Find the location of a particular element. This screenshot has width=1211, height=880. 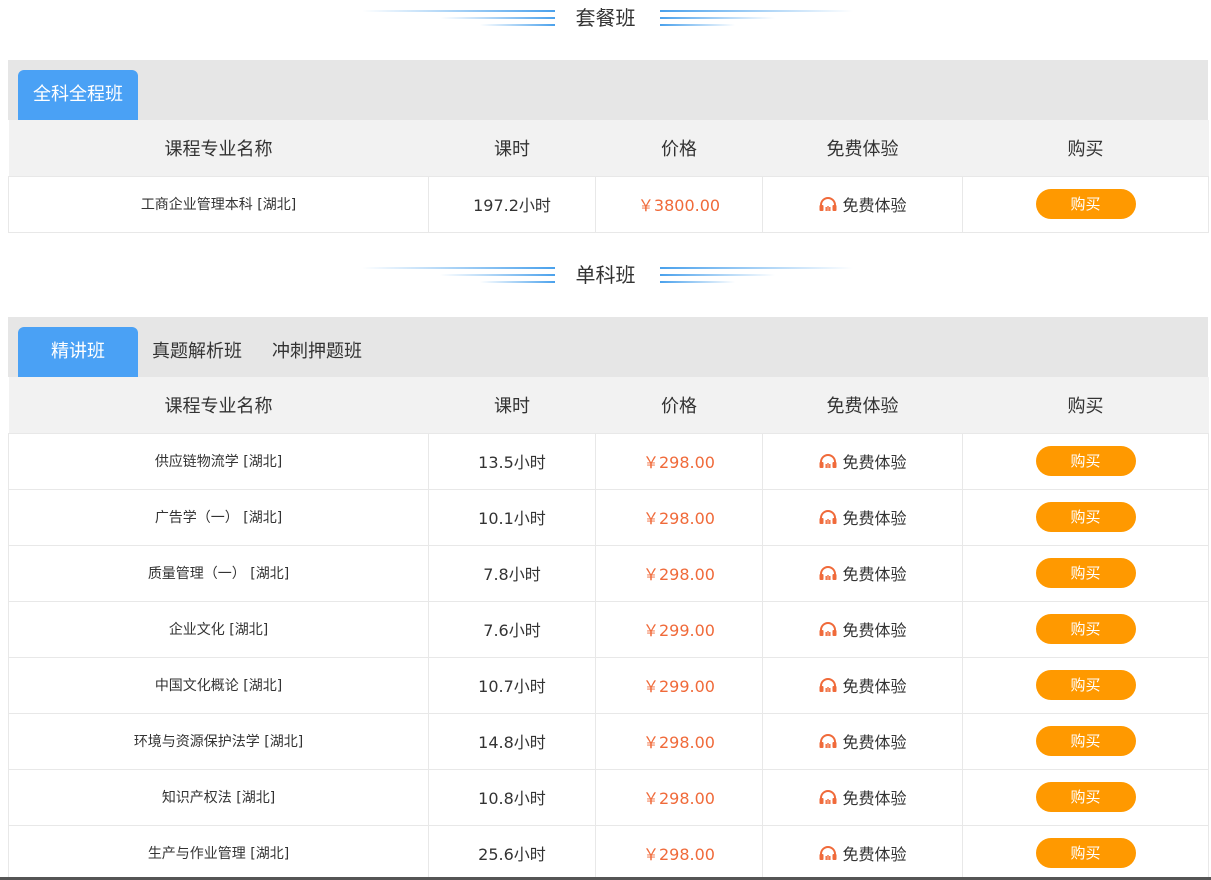

table-row: 环境与资源保护法学 [湖北] 14.8小时 ￥298.00 免费体验 购买 is located at coordinates (608, 741).